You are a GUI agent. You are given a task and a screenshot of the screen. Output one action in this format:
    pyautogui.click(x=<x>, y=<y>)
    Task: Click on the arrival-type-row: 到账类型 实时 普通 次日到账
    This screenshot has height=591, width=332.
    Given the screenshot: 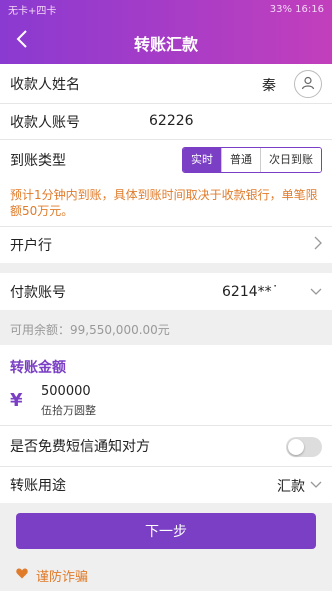 What is the action you would take?
    pyautogui.click(x=166, y=160)
    